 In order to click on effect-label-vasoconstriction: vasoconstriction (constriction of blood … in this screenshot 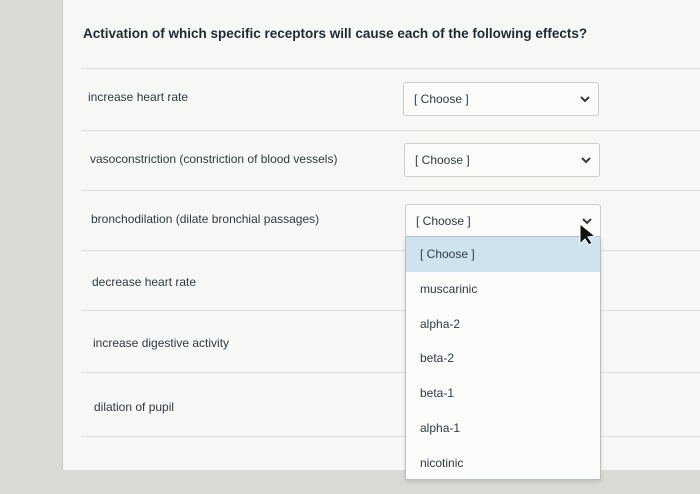, I will do `click(214, 159)`.